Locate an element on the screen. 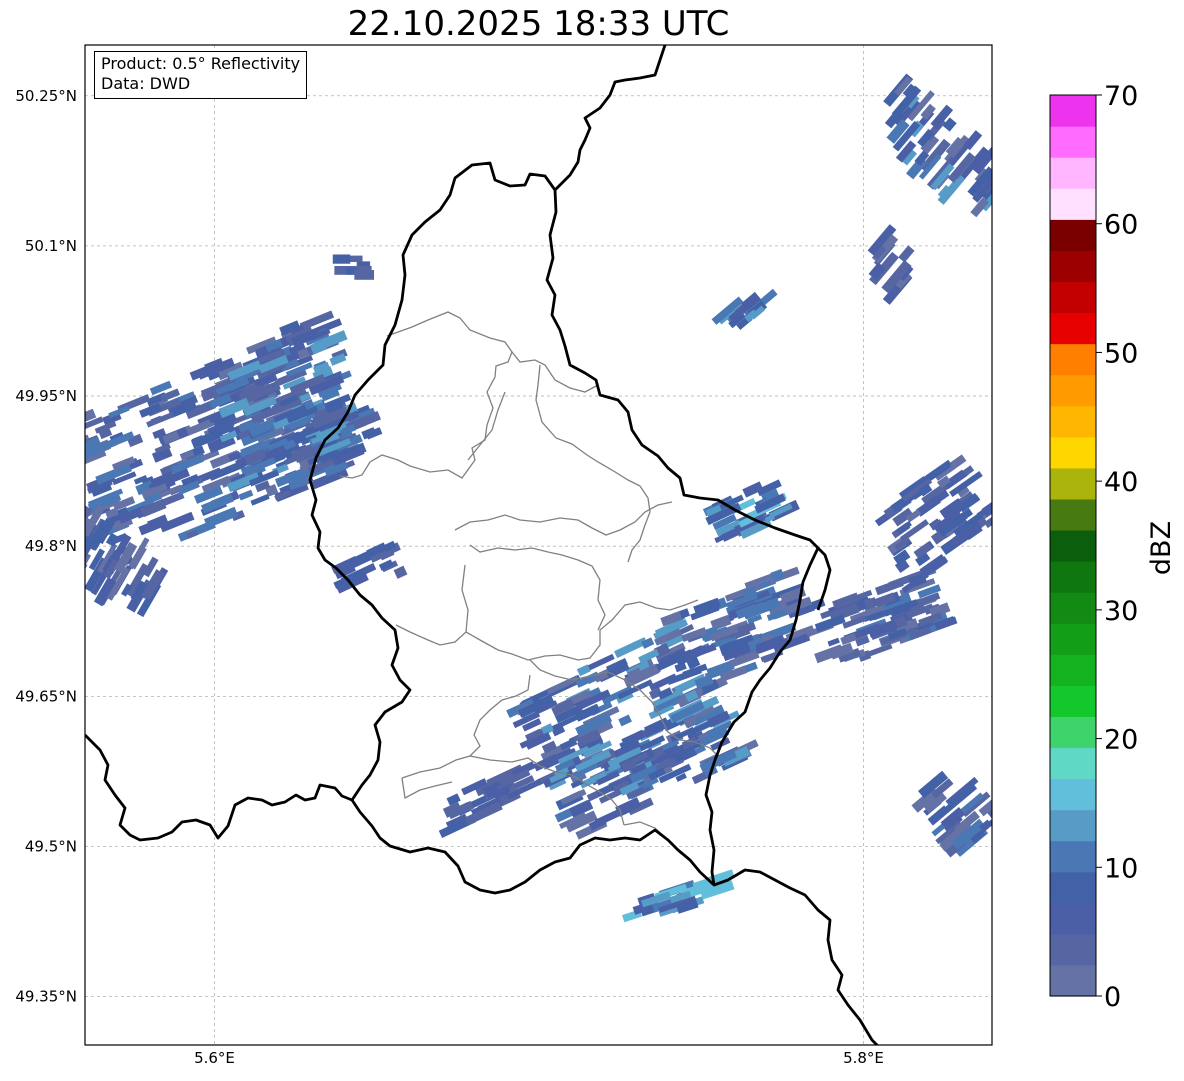 This screenshot has height=1081, width=1184. colorbar is located at coordinates (1073, 545).